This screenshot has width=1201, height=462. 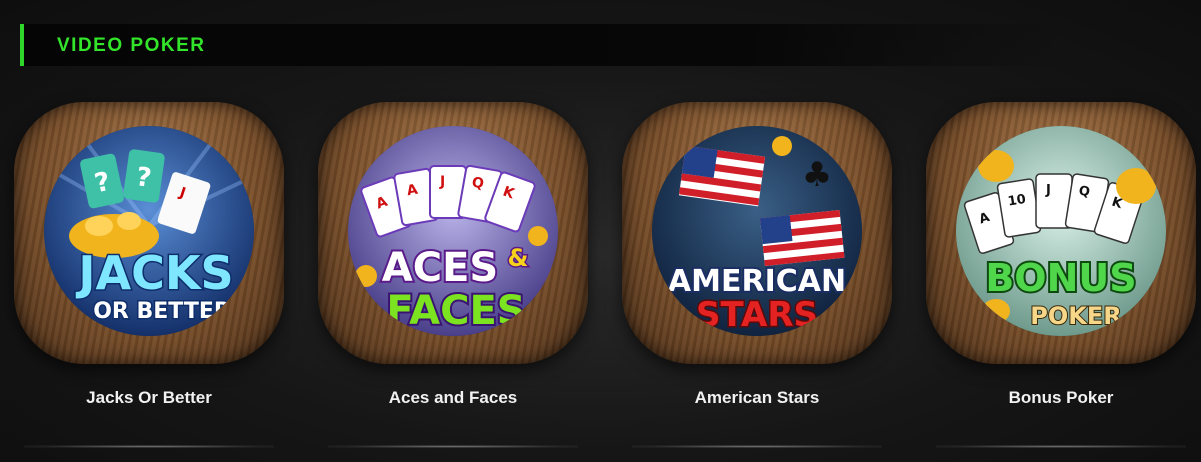 What do you see at coordinates (162, 311) in the screenshot?
I see `logo-line-2: OR BETTER` at bounding box center [162, 311].